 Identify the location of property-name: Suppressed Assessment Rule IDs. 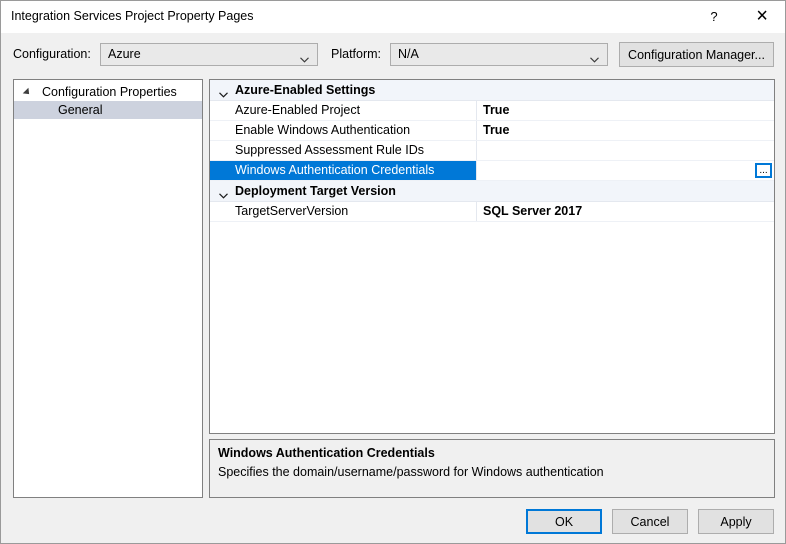
(329, 150).